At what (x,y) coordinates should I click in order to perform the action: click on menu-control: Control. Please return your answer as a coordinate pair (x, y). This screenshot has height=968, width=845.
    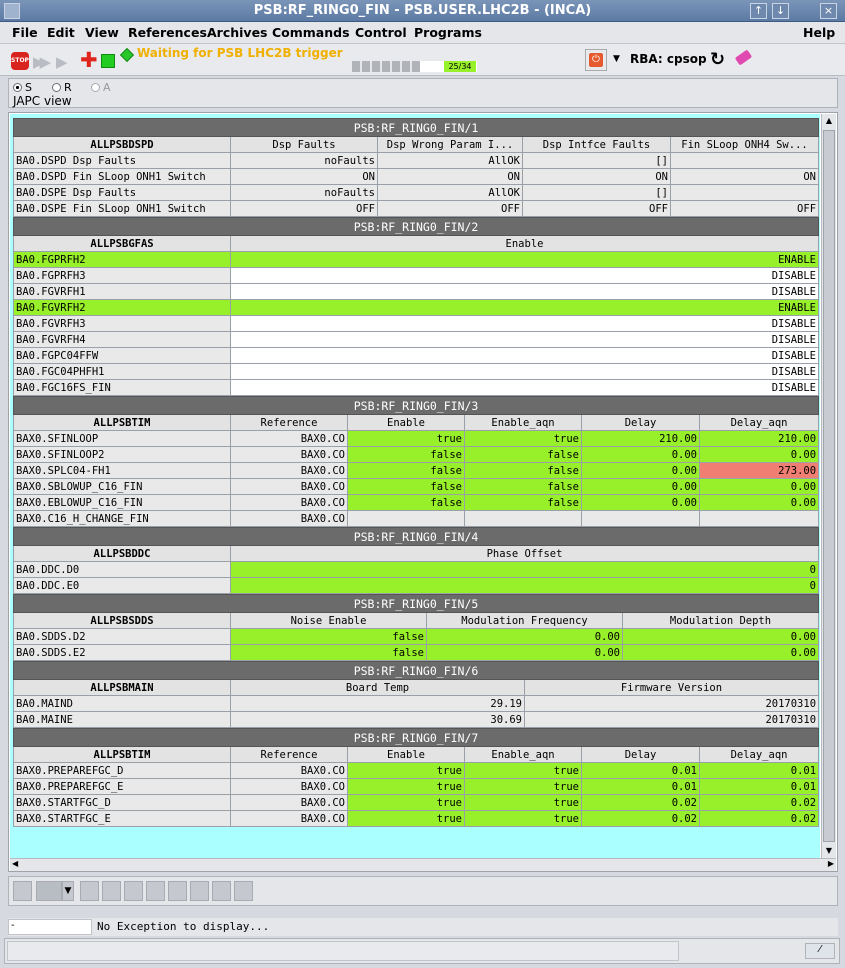
    Looking at the image, I should click on (381, 32).